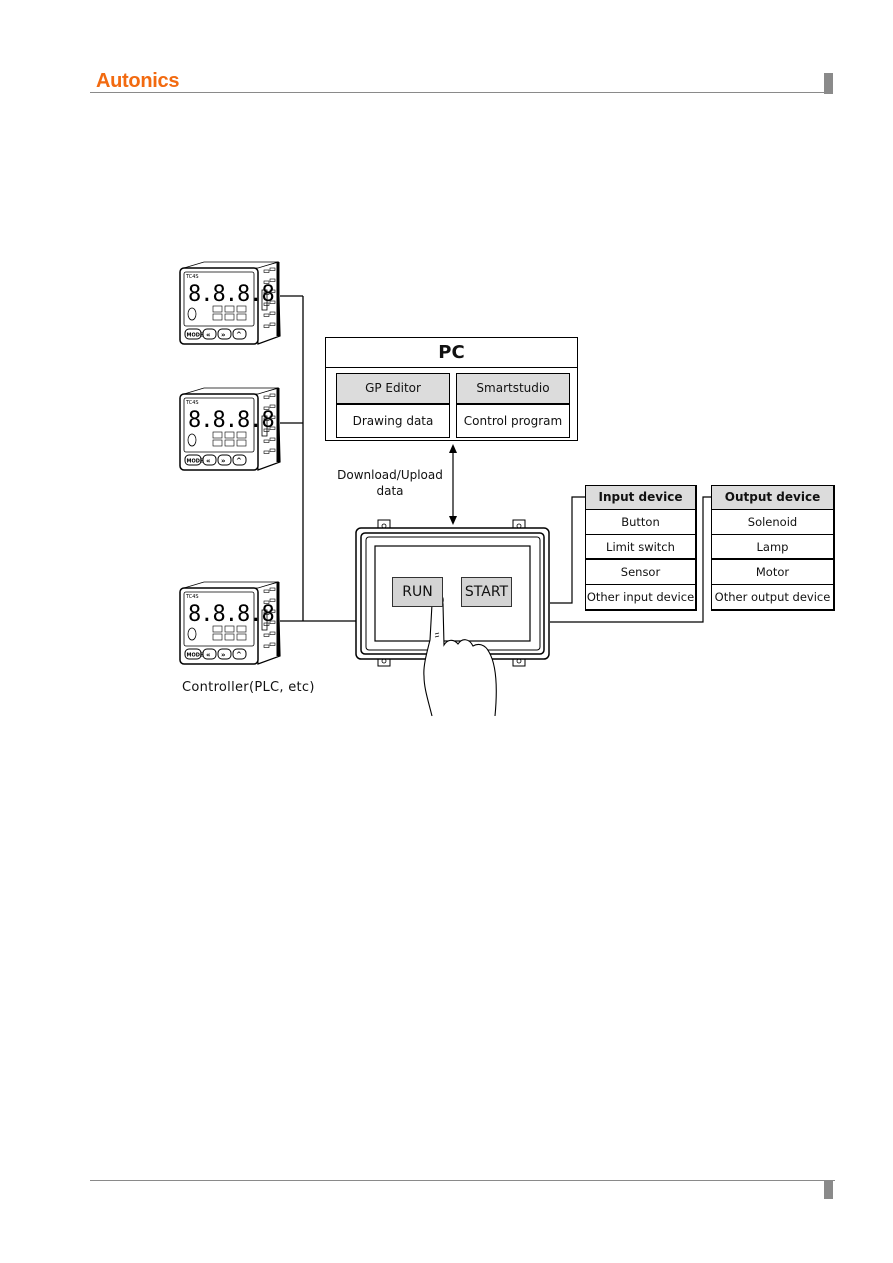  I want to click on input-device-item: Limit switch, so click(640, 547).